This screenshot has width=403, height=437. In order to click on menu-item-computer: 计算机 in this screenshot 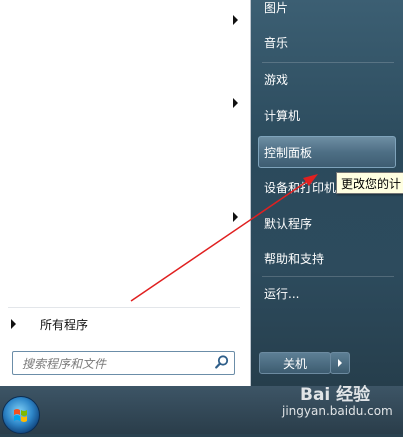, I will do `click(282, 115)`.